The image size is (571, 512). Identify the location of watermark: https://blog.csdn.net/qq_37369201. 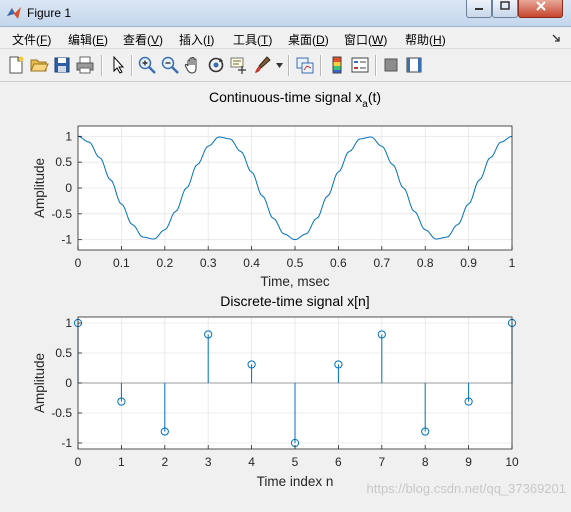
(467, 488).